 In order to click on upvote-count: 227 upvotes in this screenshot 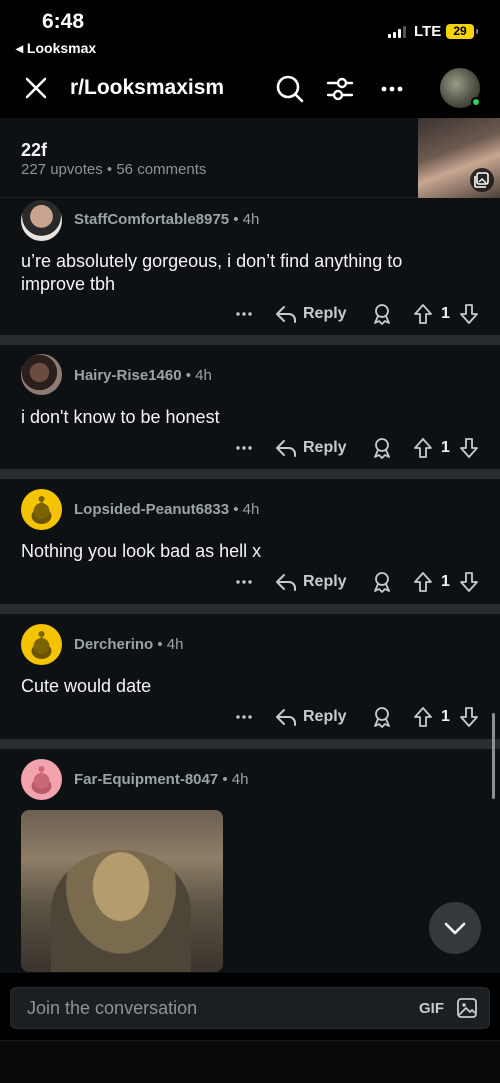, I will do `click(62, 169)`.